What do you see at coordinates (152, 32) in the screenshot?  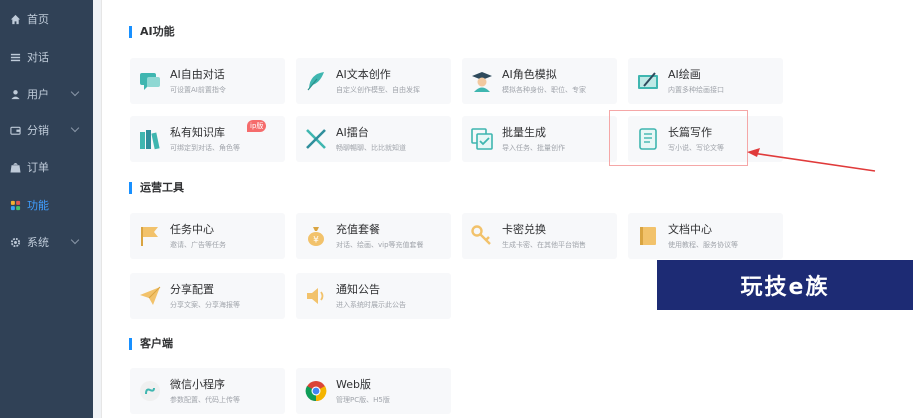 I see `section-title-ai: AI功能` at bounding box center [152, 32].